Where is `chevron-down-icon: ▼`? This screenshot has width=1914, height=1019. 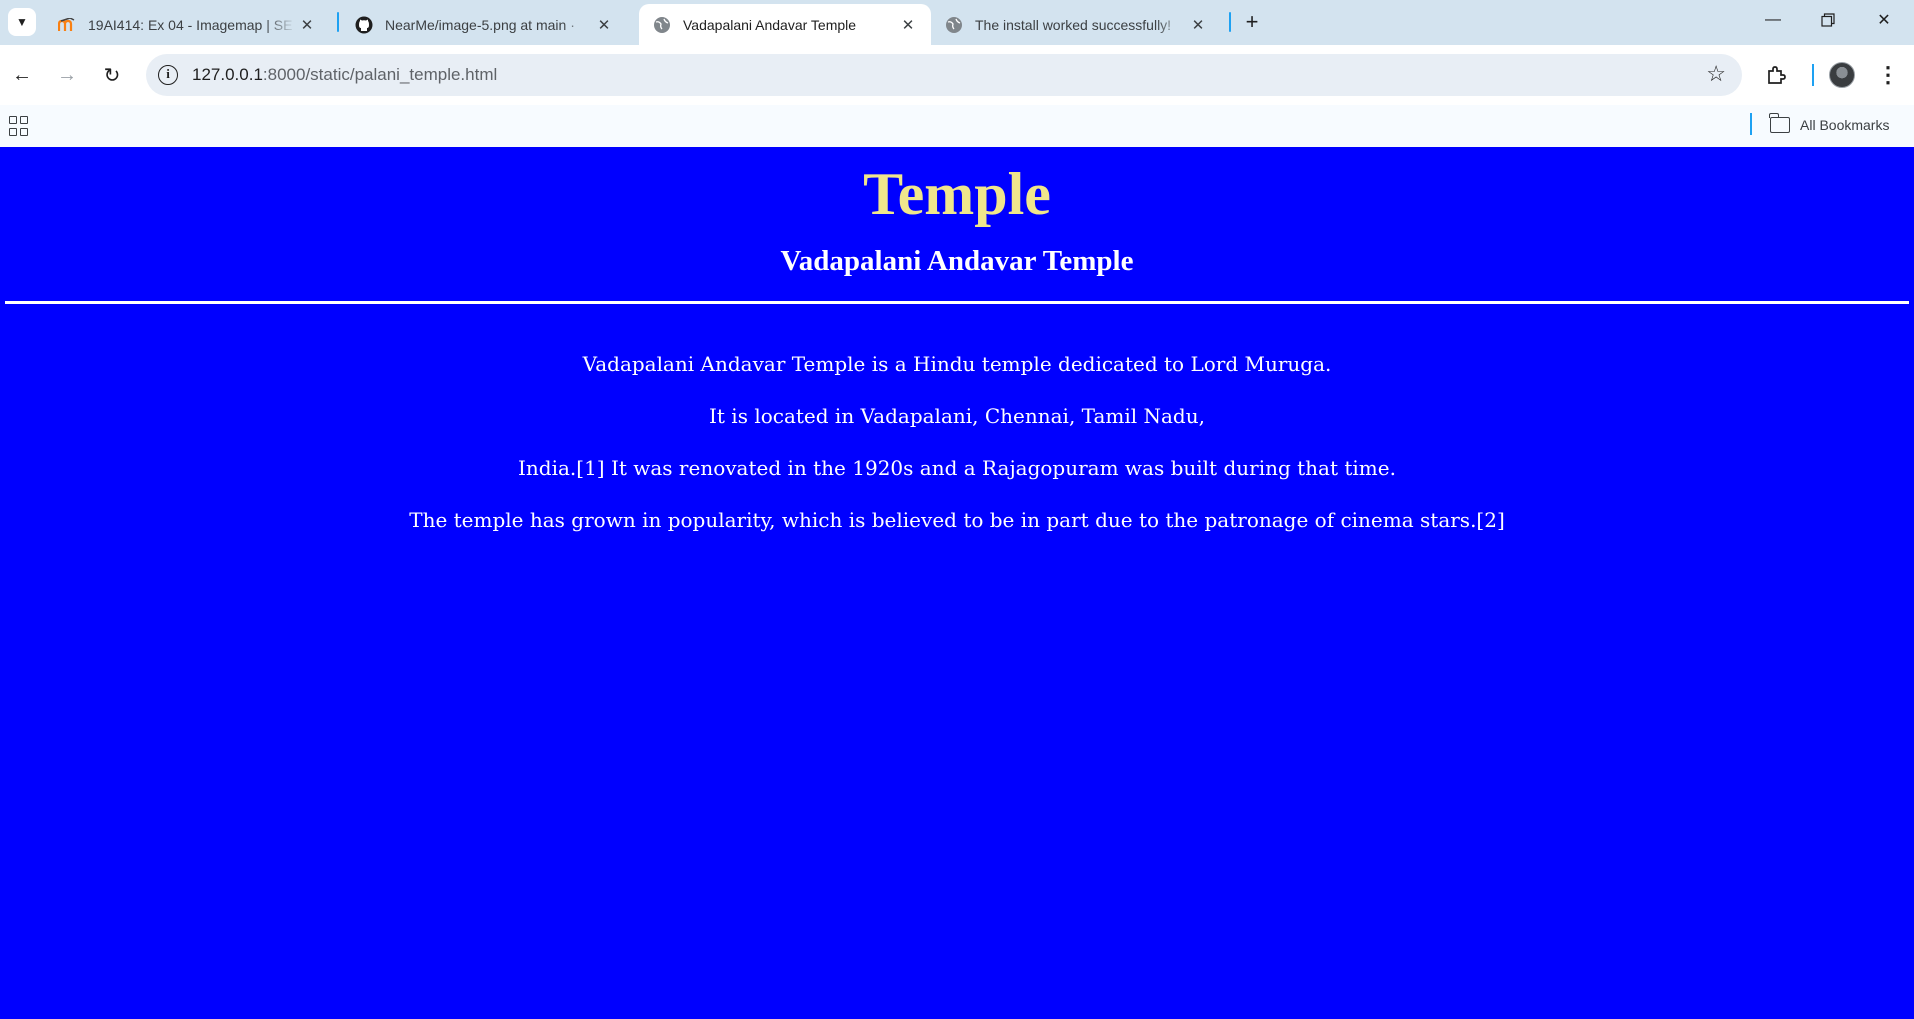 chevron-down-icon: ▼ is located at coordinates (22, 22).